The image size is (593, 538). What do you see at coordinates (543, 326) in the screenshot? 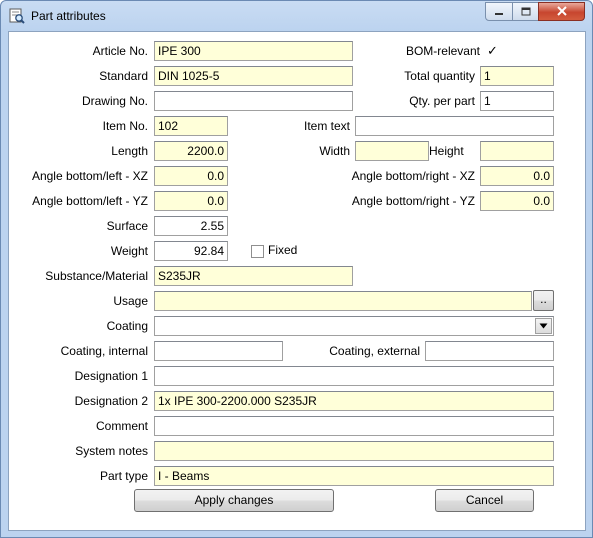
I see `chevron-down-icon` at bounding box center [543, 326].